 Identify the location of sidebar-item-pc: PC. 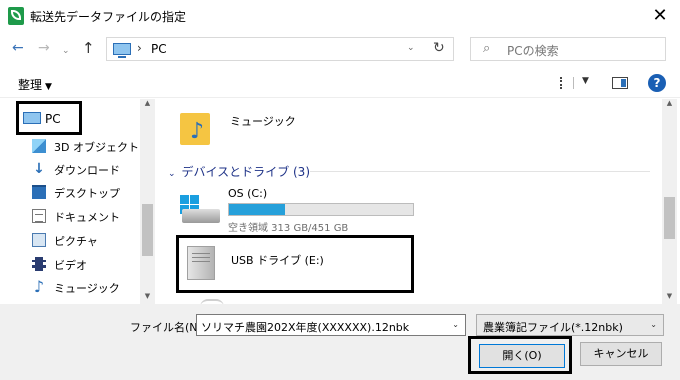
(49, 118).